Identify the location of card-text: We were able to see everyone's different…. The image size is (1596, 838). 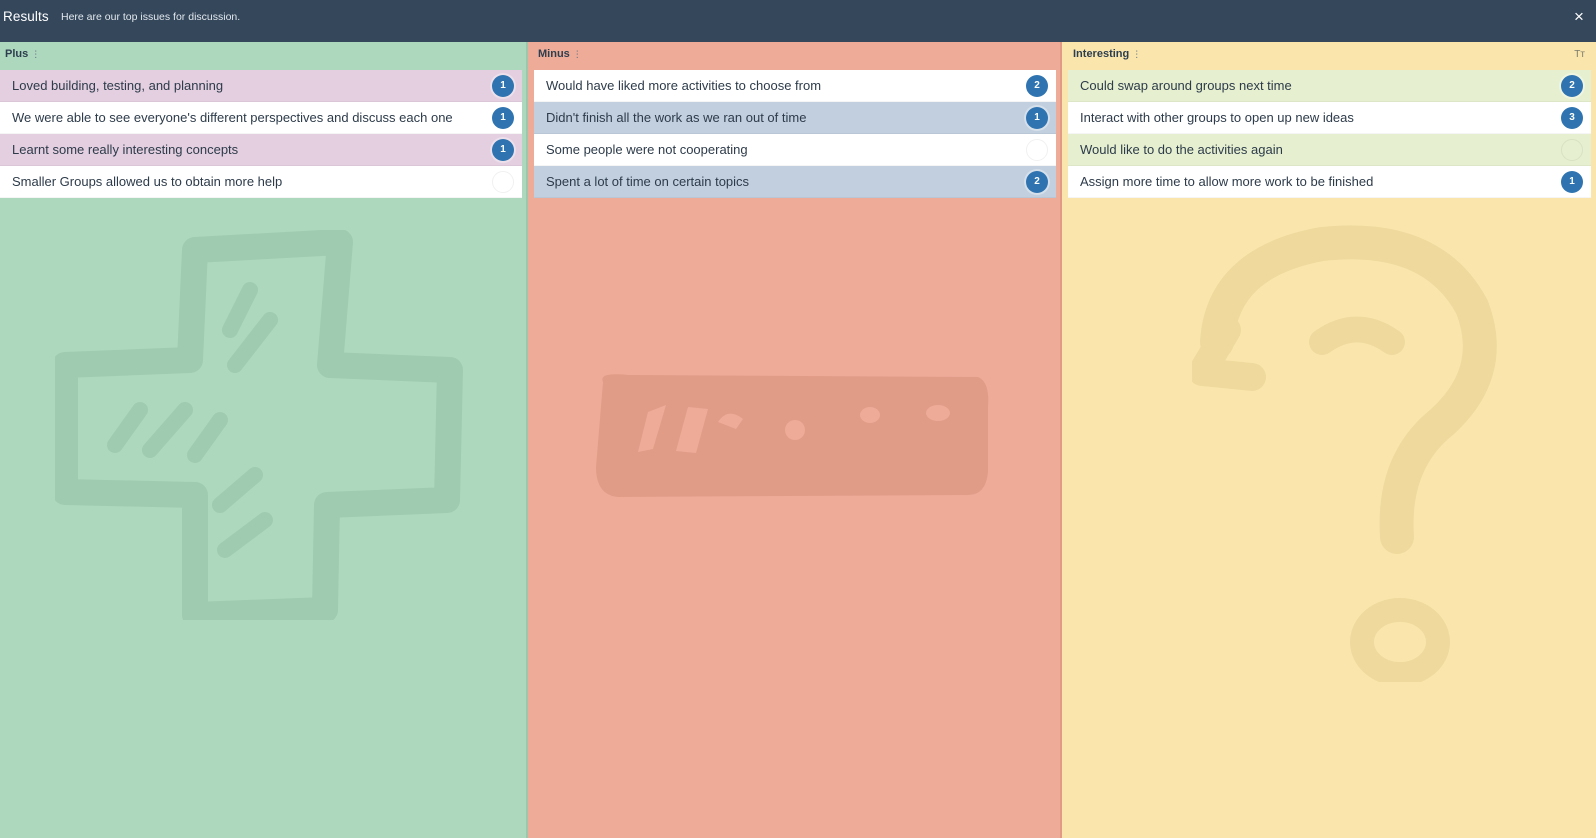
(232, 117).